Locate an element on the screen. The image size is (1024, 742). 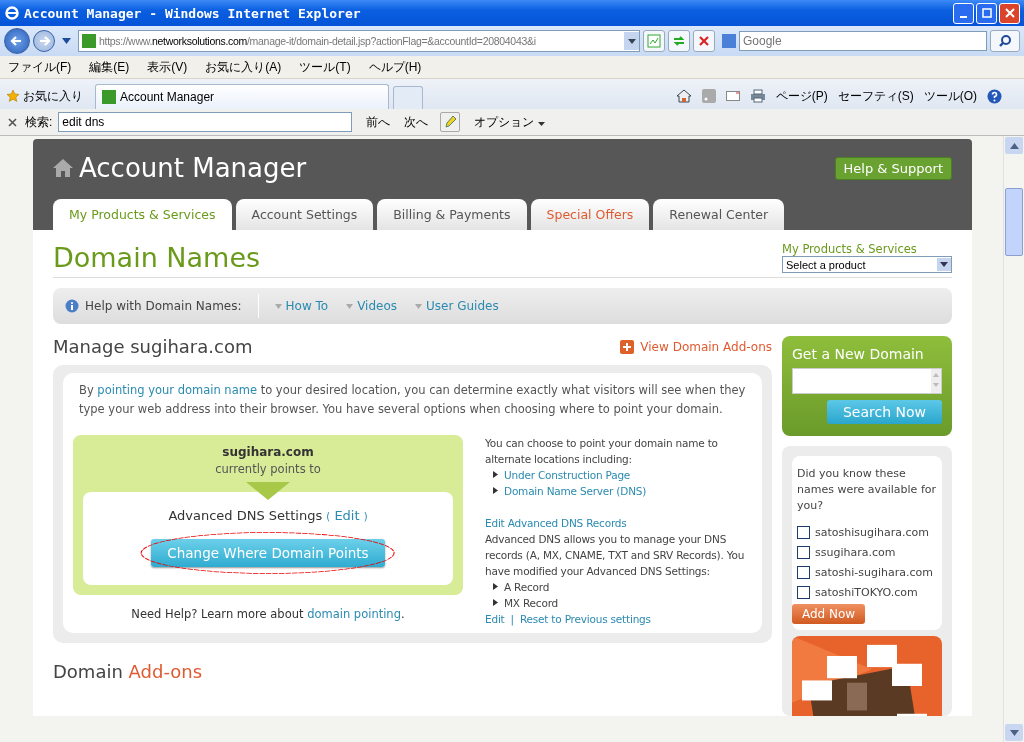
domain-pointing-link: domain pointing is located at coordinates (354, 614).